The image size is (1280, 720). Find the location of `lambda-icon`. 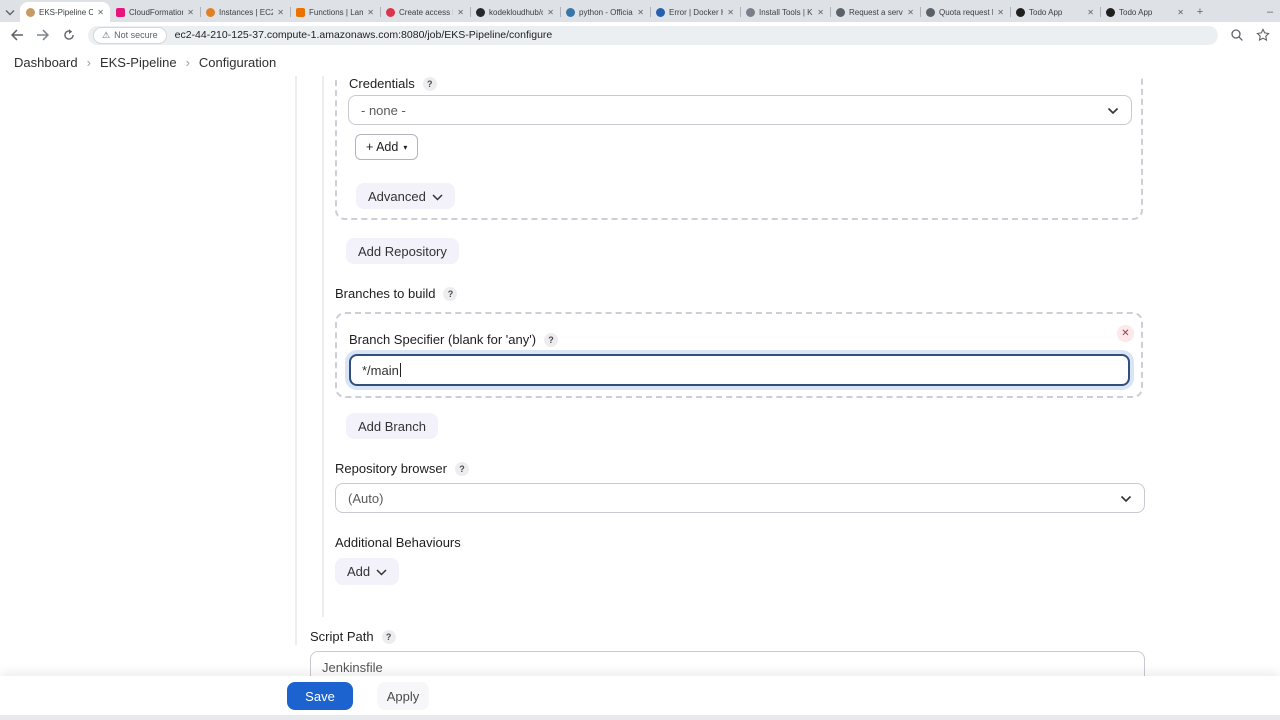

lambda-icon is located at coordinates (300, 12).